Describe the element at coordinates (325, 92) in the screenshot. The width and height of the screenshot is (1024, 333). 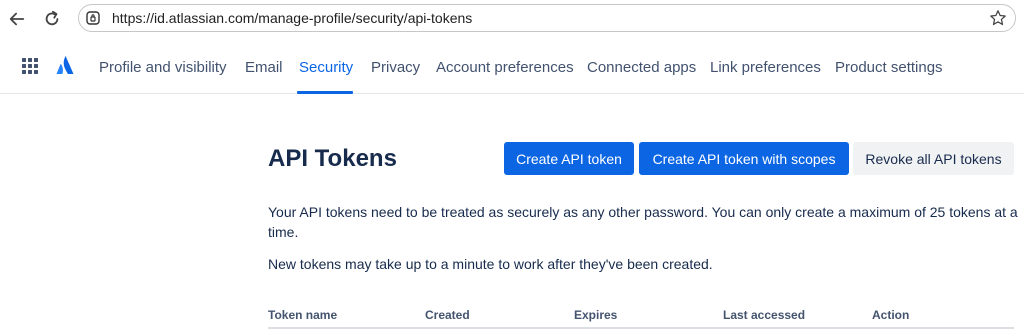
I see `active-tab-indicator` at that location.